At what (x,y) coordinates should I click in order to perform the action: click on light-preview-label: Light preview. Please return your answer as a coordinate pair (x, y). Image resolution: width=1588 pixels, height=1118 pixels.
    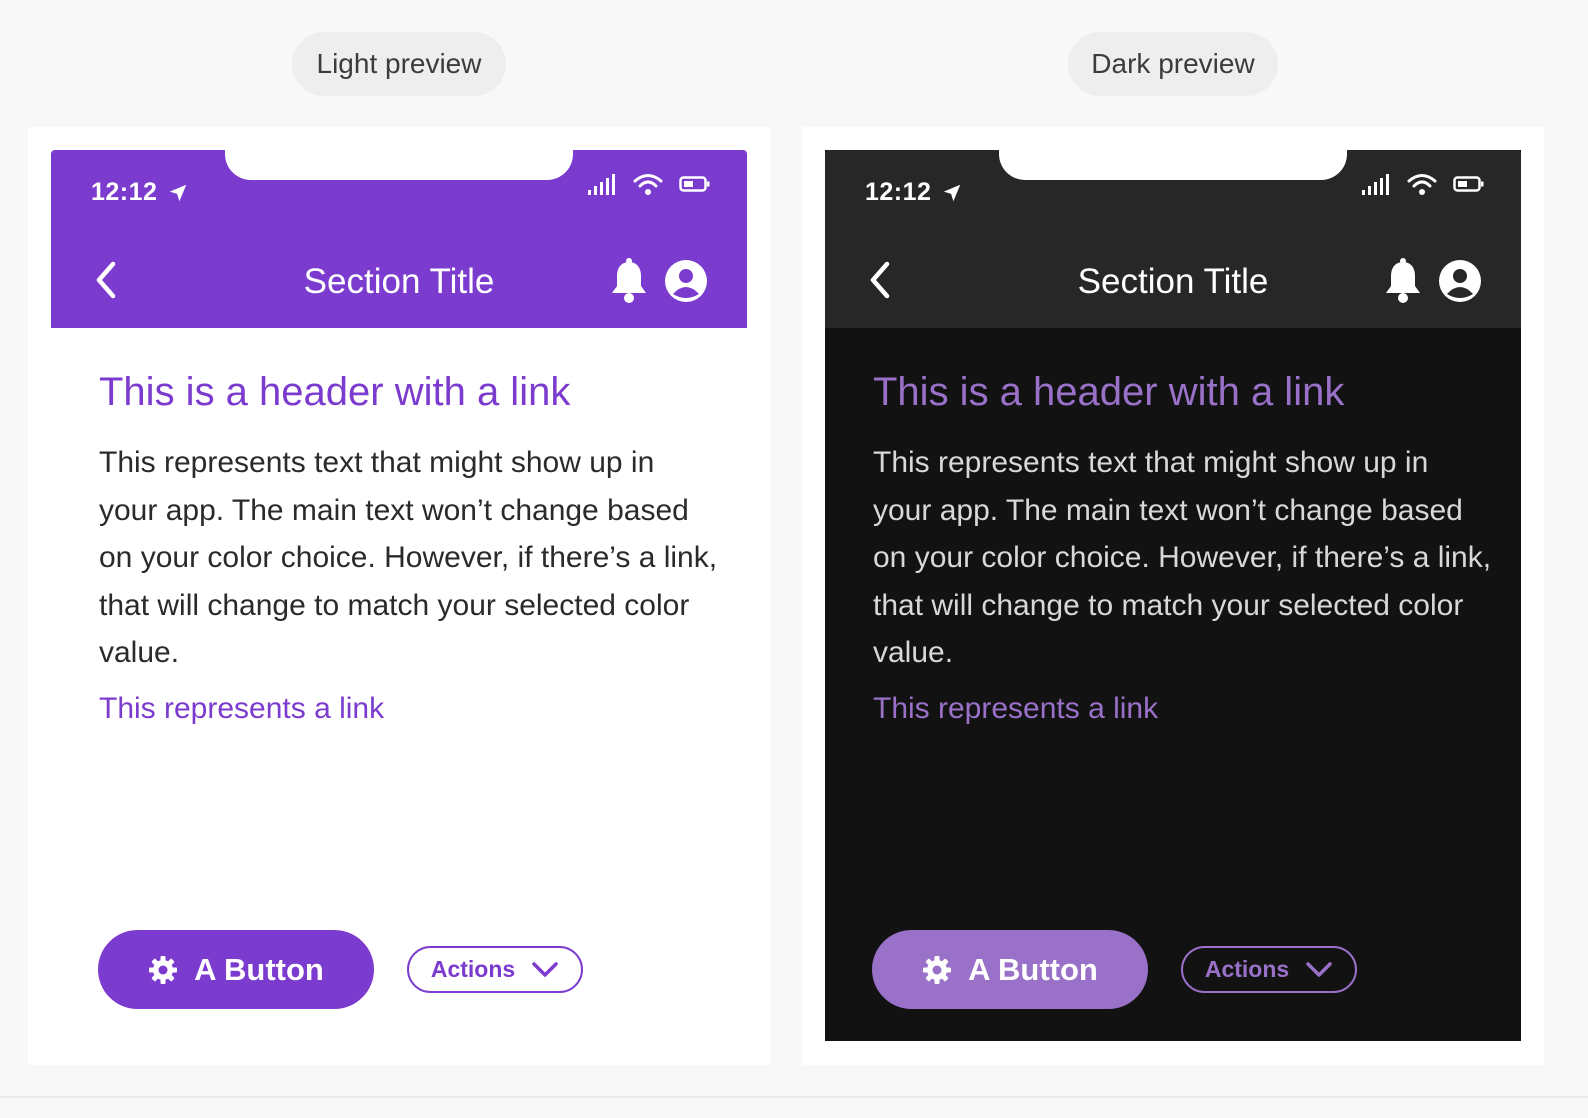
    Looking at the image, I should click on (399, 64).